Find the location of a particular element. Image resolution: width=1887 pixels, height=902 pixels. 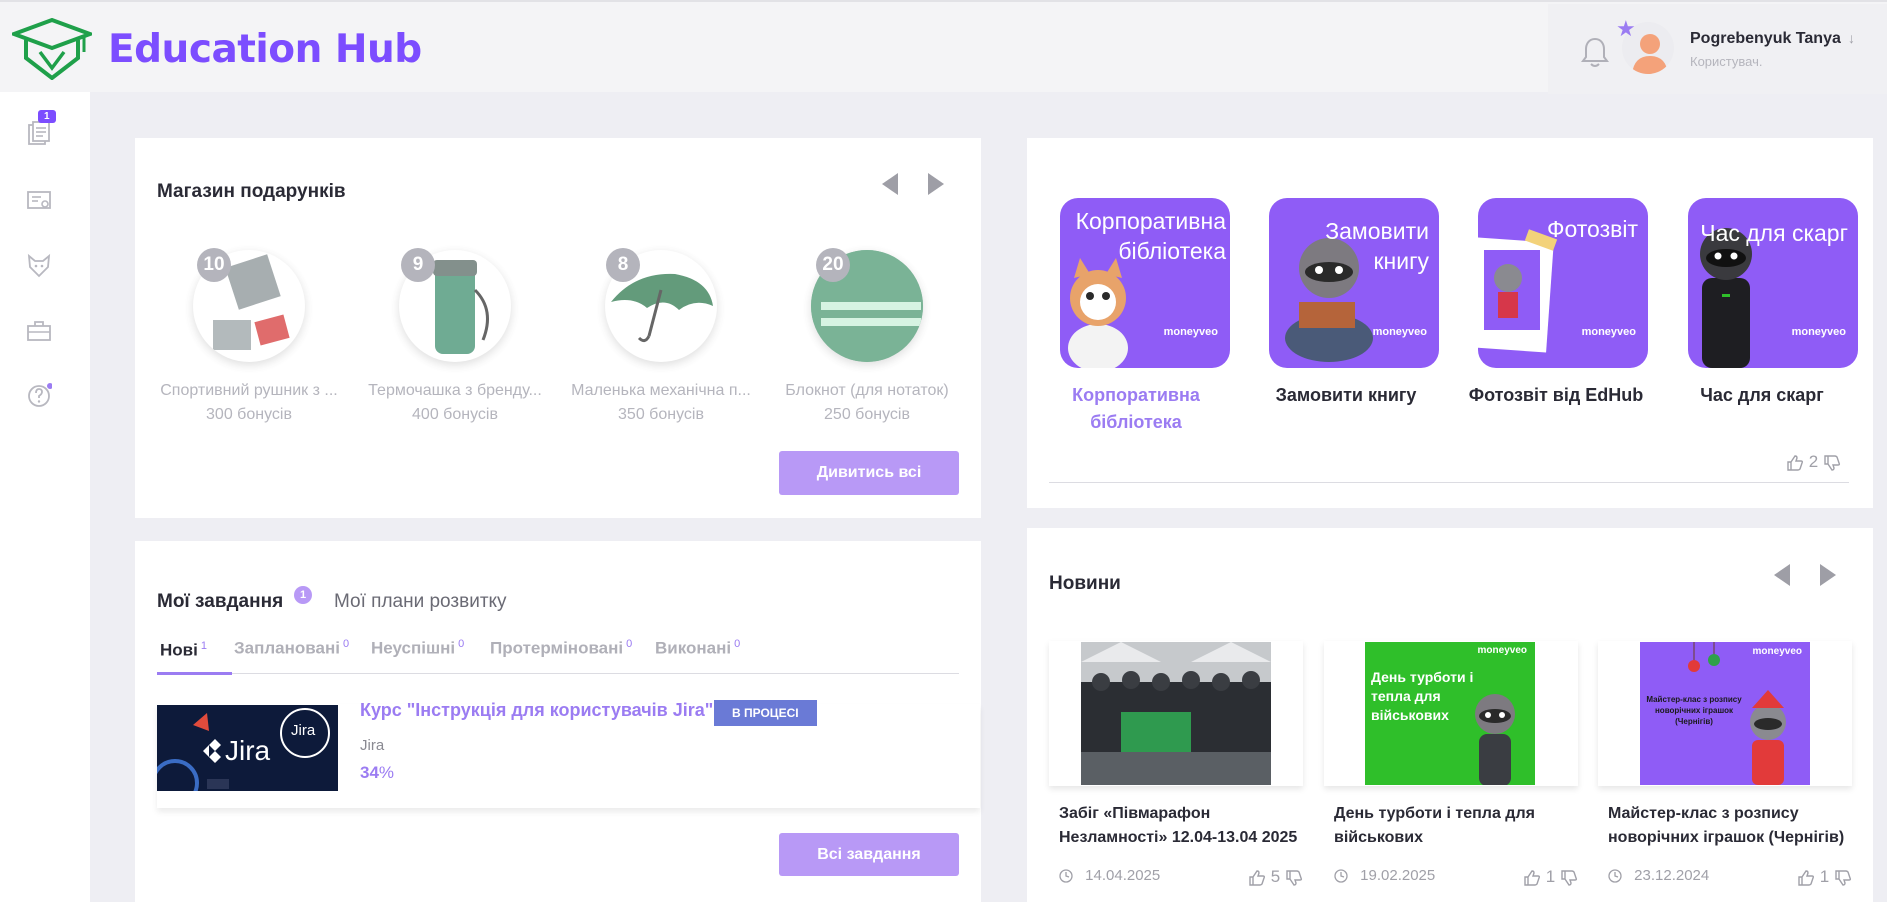

tile-order-book: Замовити книгу moneyveo is located at coordinates (1354, 283).